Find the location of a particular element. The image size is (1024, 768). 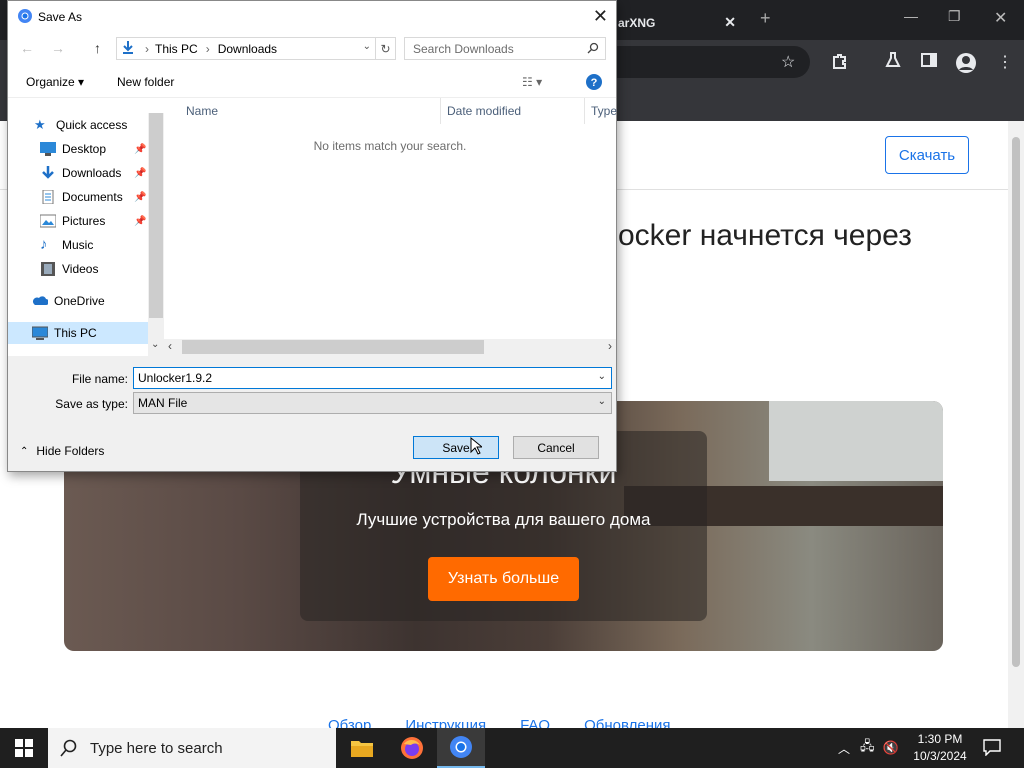

taskbar-search: Type here to search is located at coordinates (192, 748).